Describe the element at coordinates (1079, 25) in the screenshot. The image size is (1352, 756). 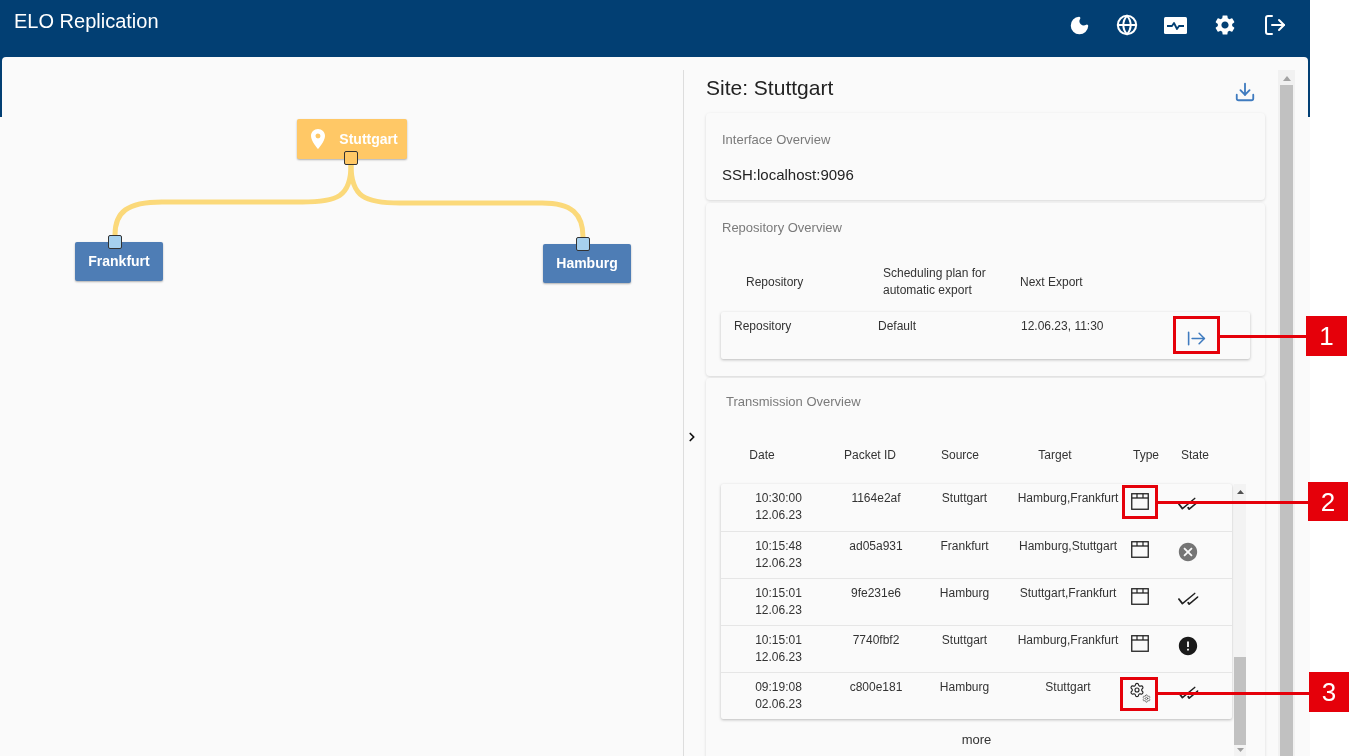
I see `moon-icon` at that location.